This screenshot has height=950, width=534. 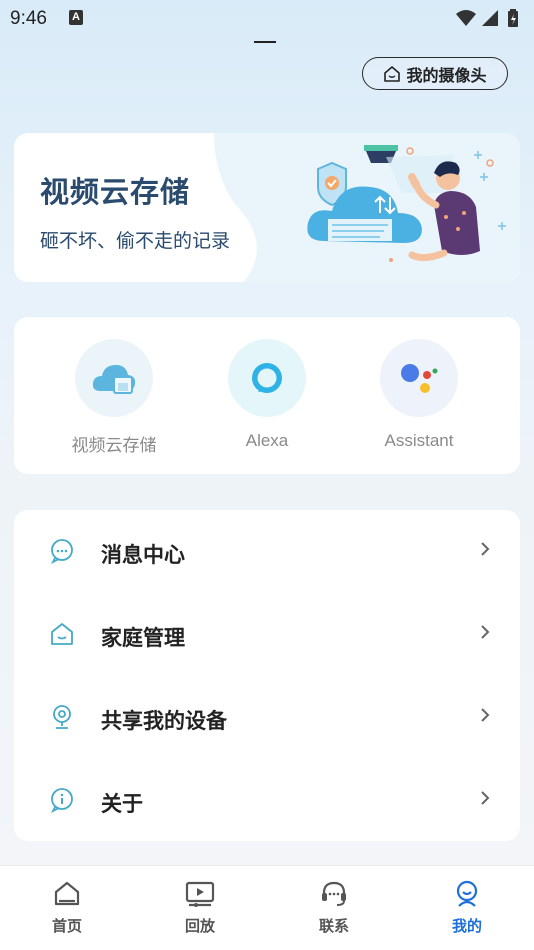 What do you see at coordinates (28, 18) in the screenshot?
I see `status-time: 9:46` at bounding box center [28, 18].